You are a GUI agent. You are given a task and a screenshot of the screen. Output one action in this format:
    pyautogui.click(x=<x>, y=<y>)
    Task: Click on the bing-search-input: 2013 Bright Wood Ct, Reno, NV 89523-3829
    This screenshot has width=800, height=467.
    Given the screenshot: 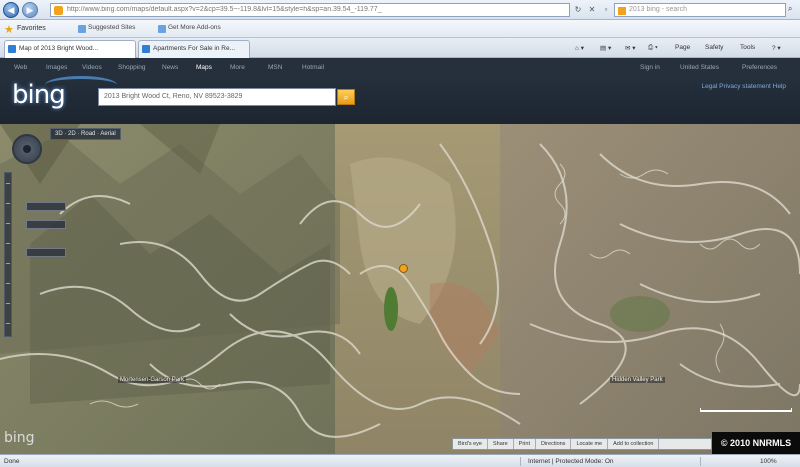 What is the action you would take?
    pyautogui.click(x=217, y=97)
    